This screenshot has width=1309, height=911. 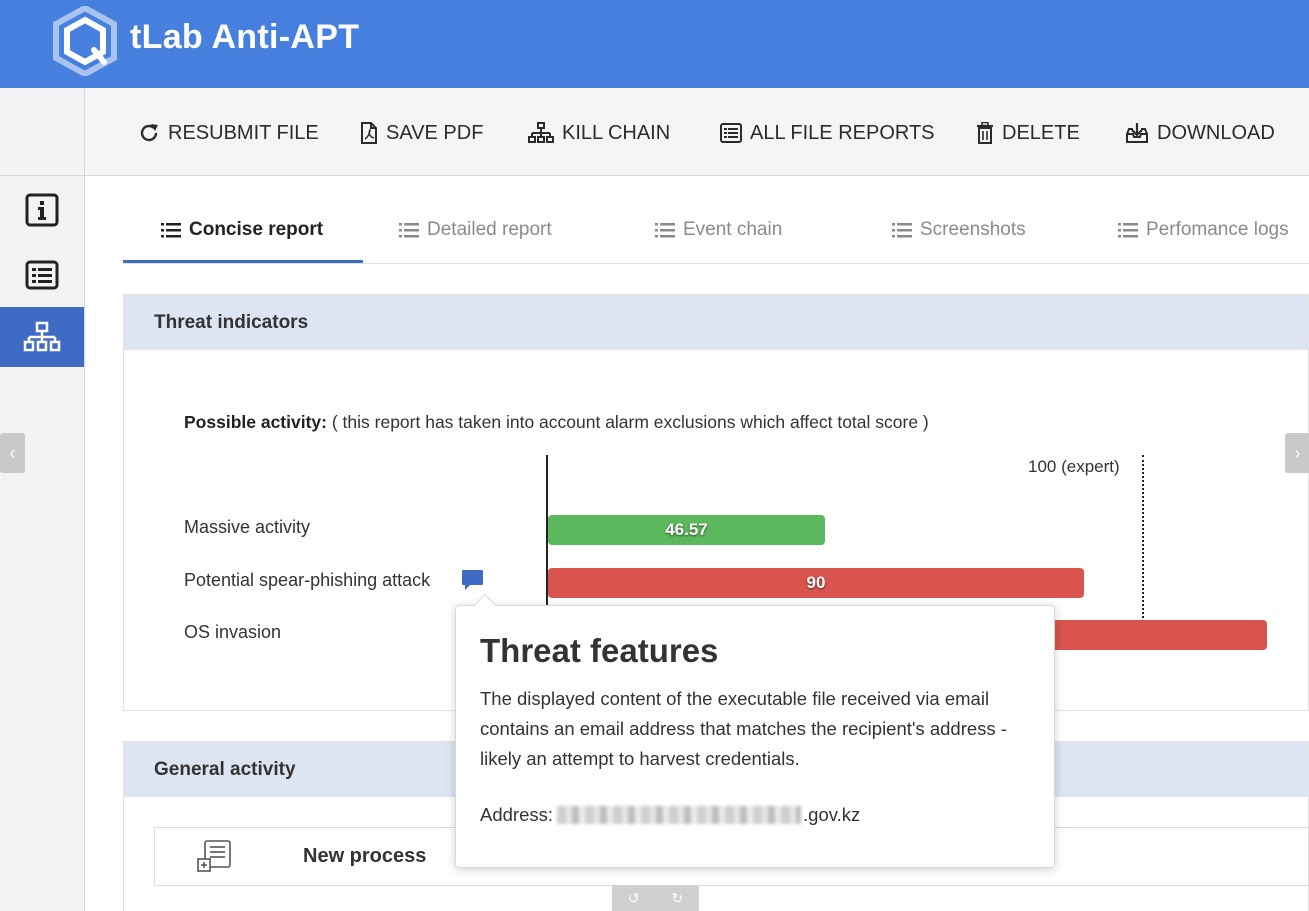 What do you see at coordinates (985, 133) in the screenshot?
I see `trash-icon` at bounding box center [985, 133].